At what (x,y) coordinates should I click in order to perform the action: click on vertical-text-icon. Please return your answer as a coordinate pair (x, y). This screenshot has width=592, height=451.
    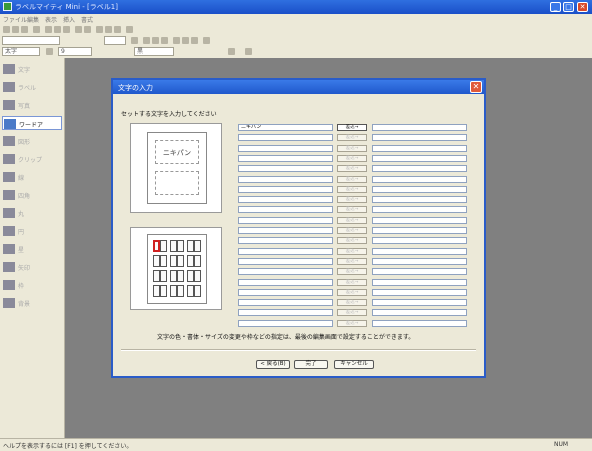
    Looking at the image, I should click on (206, 40).